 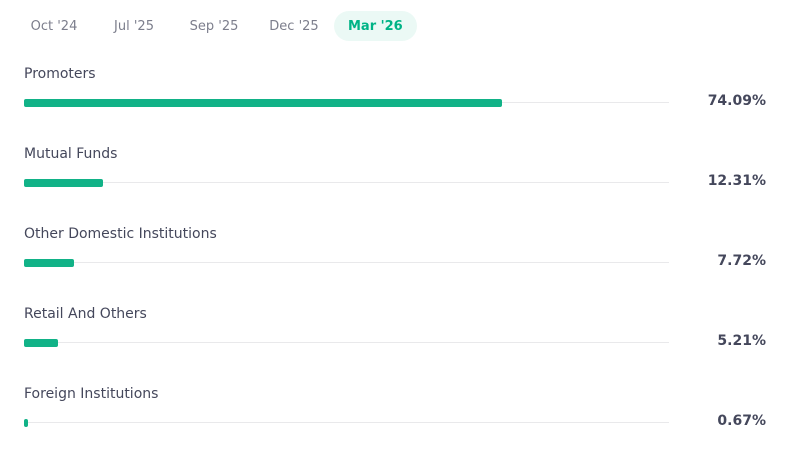 I want to click on period-tabs: Oct '24 Jul '25 Sep '25 Dec '25 Mar '26, so click(x=215, y=26).